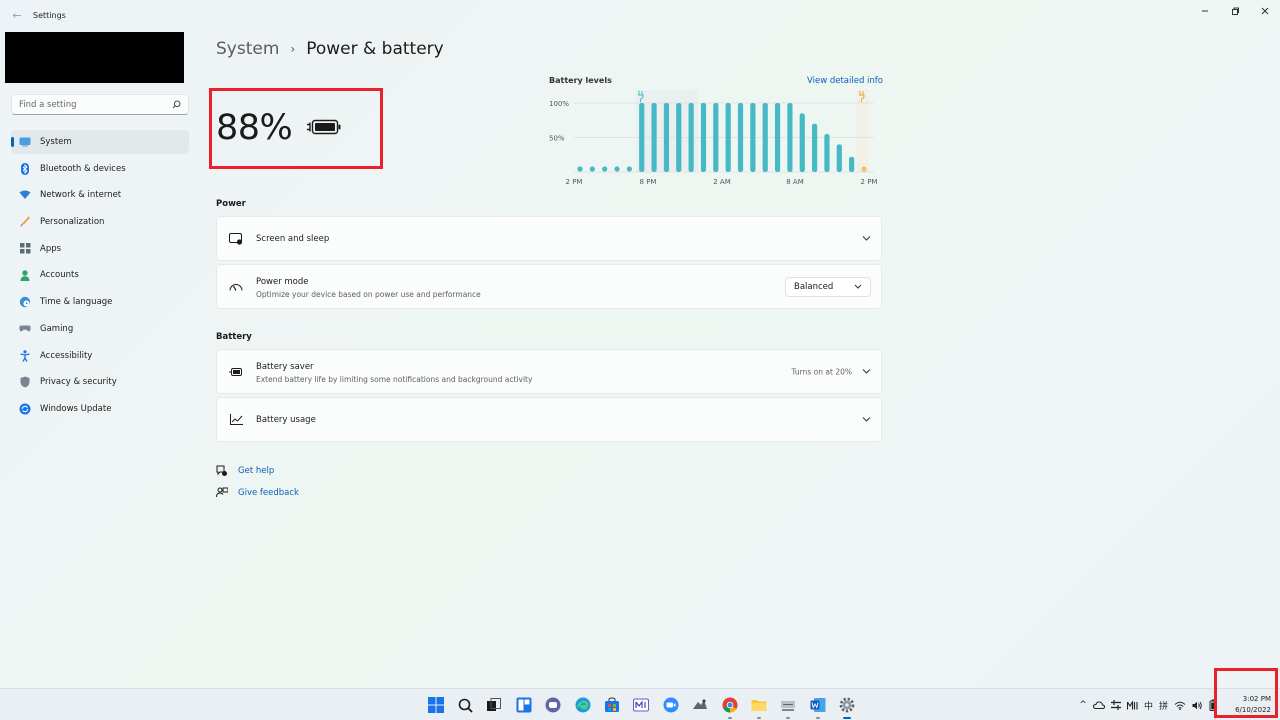 This screenshot has width=1280, height=720. I want to click on clock-highlight-box, so click(1246, 693).